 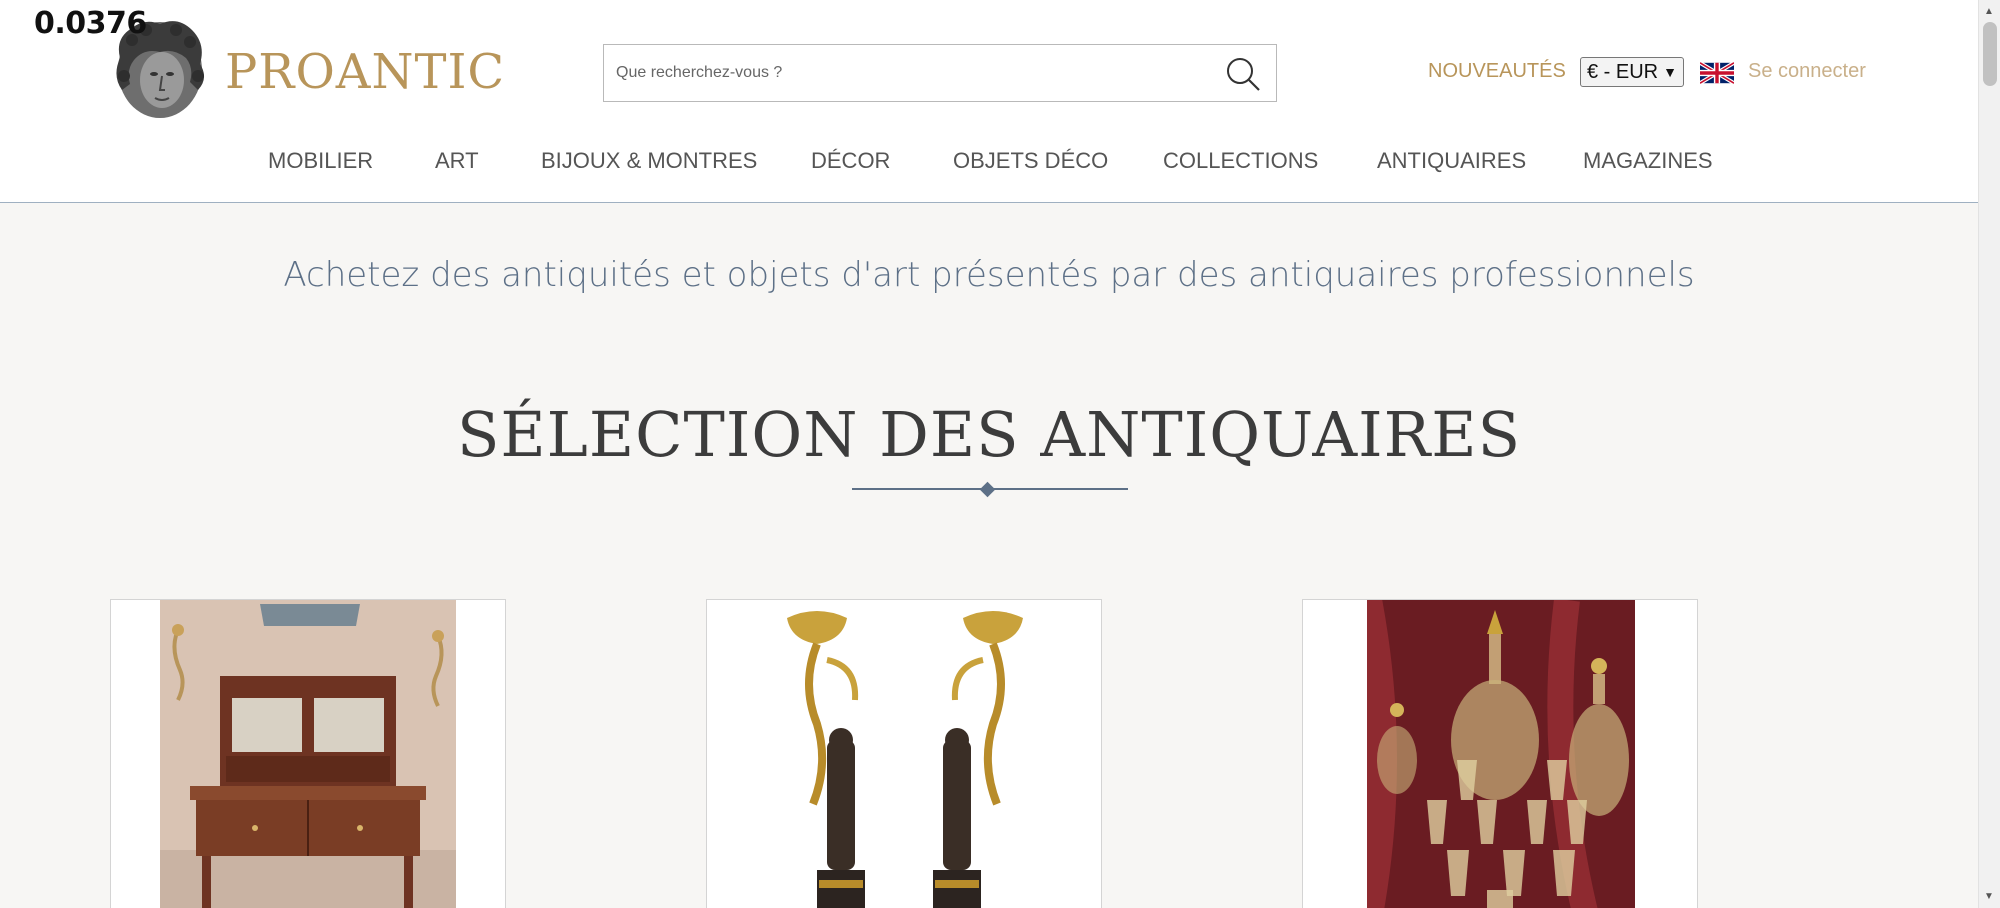 What do you see at coordinates (850, 161) in the screenshot?
I see `nav-item-decor: DÉCOR` at bounding box center [850, 161].